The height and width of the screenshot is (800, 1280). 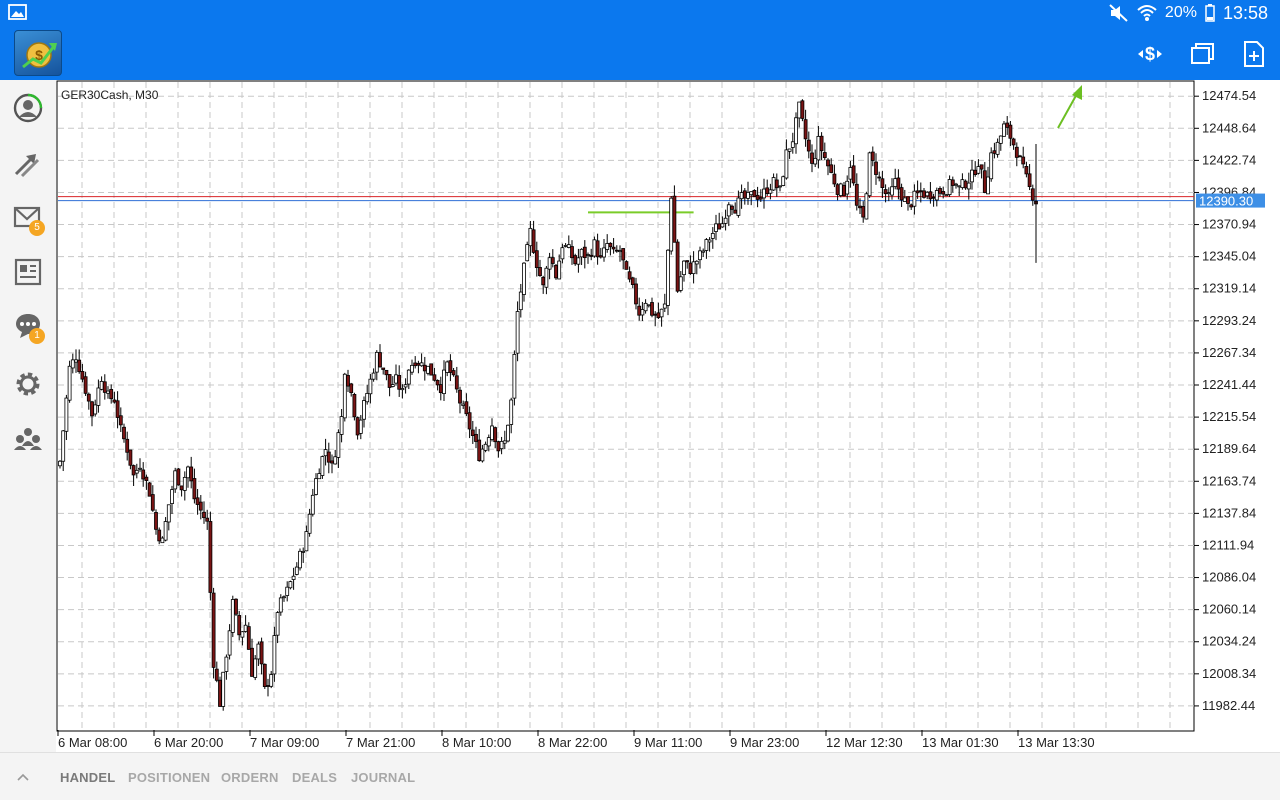 I want to click on news-icon, so click(x=28, y=272).